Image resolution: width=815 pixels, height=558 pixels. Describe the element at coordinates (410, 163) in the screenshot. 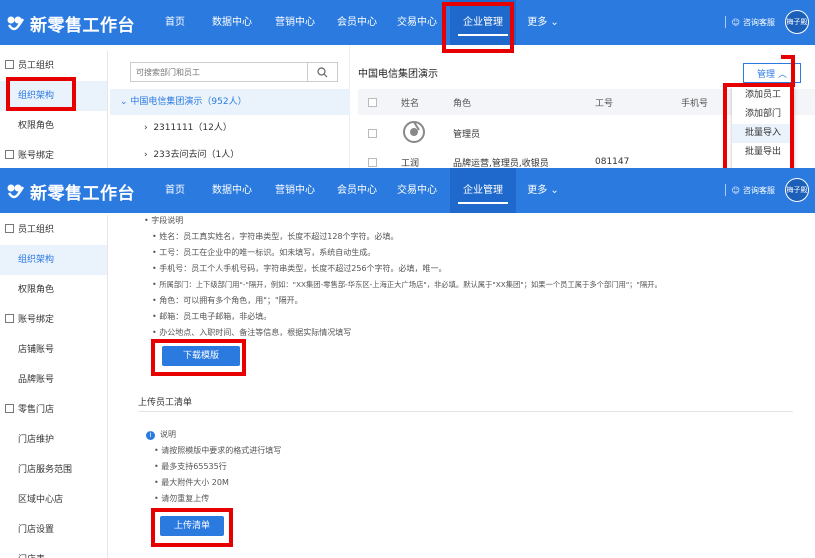

I see `cell-name: 工润` at that location.